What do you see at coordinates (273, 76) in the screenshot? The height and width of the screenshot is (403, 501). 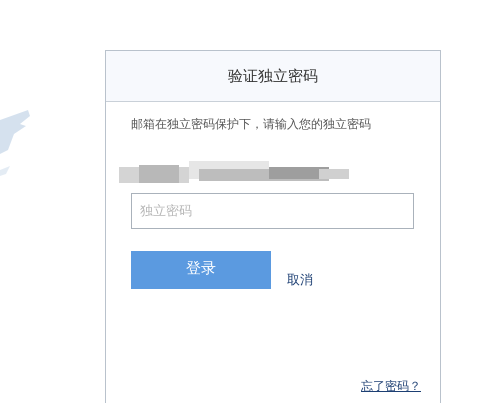 I see `dialog-title: 验证独立密码` at bounding box center [273, 76].